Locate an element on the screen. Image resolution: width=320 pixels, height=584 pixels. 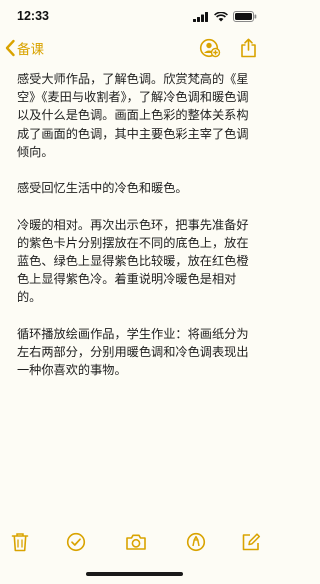
status-icons is located at coordinates (225, 16).